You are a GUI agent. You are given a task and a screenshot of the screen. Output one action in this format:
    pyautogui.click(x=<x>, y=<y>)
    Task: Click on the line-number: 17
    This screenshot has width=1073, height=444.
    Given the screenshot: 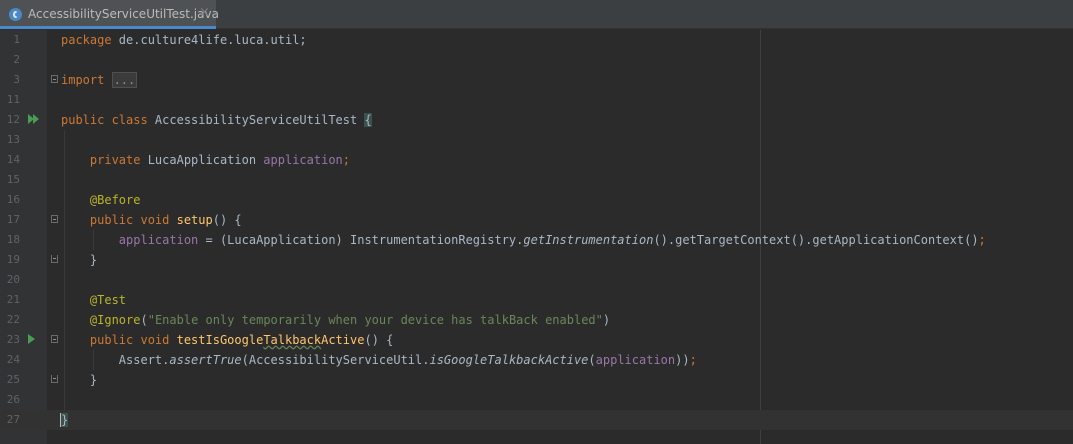 What is the action you would take?
    pyautogui.click(x=13, y=219)
    